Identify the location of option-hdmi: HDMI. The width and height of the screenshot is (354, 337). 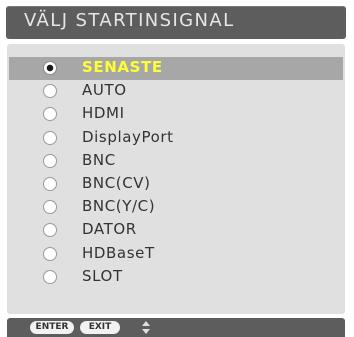
(176, 114).